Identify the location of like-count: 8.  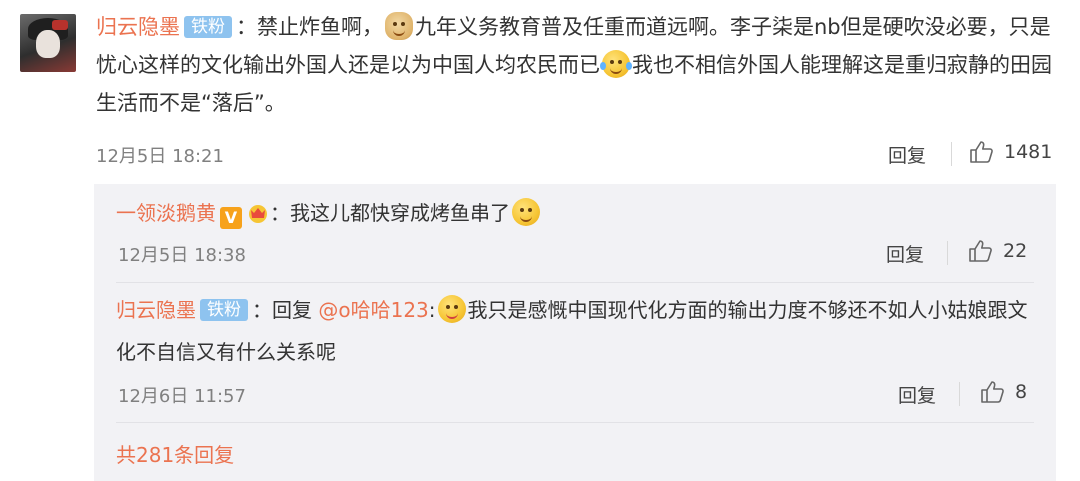
(1021, 392).